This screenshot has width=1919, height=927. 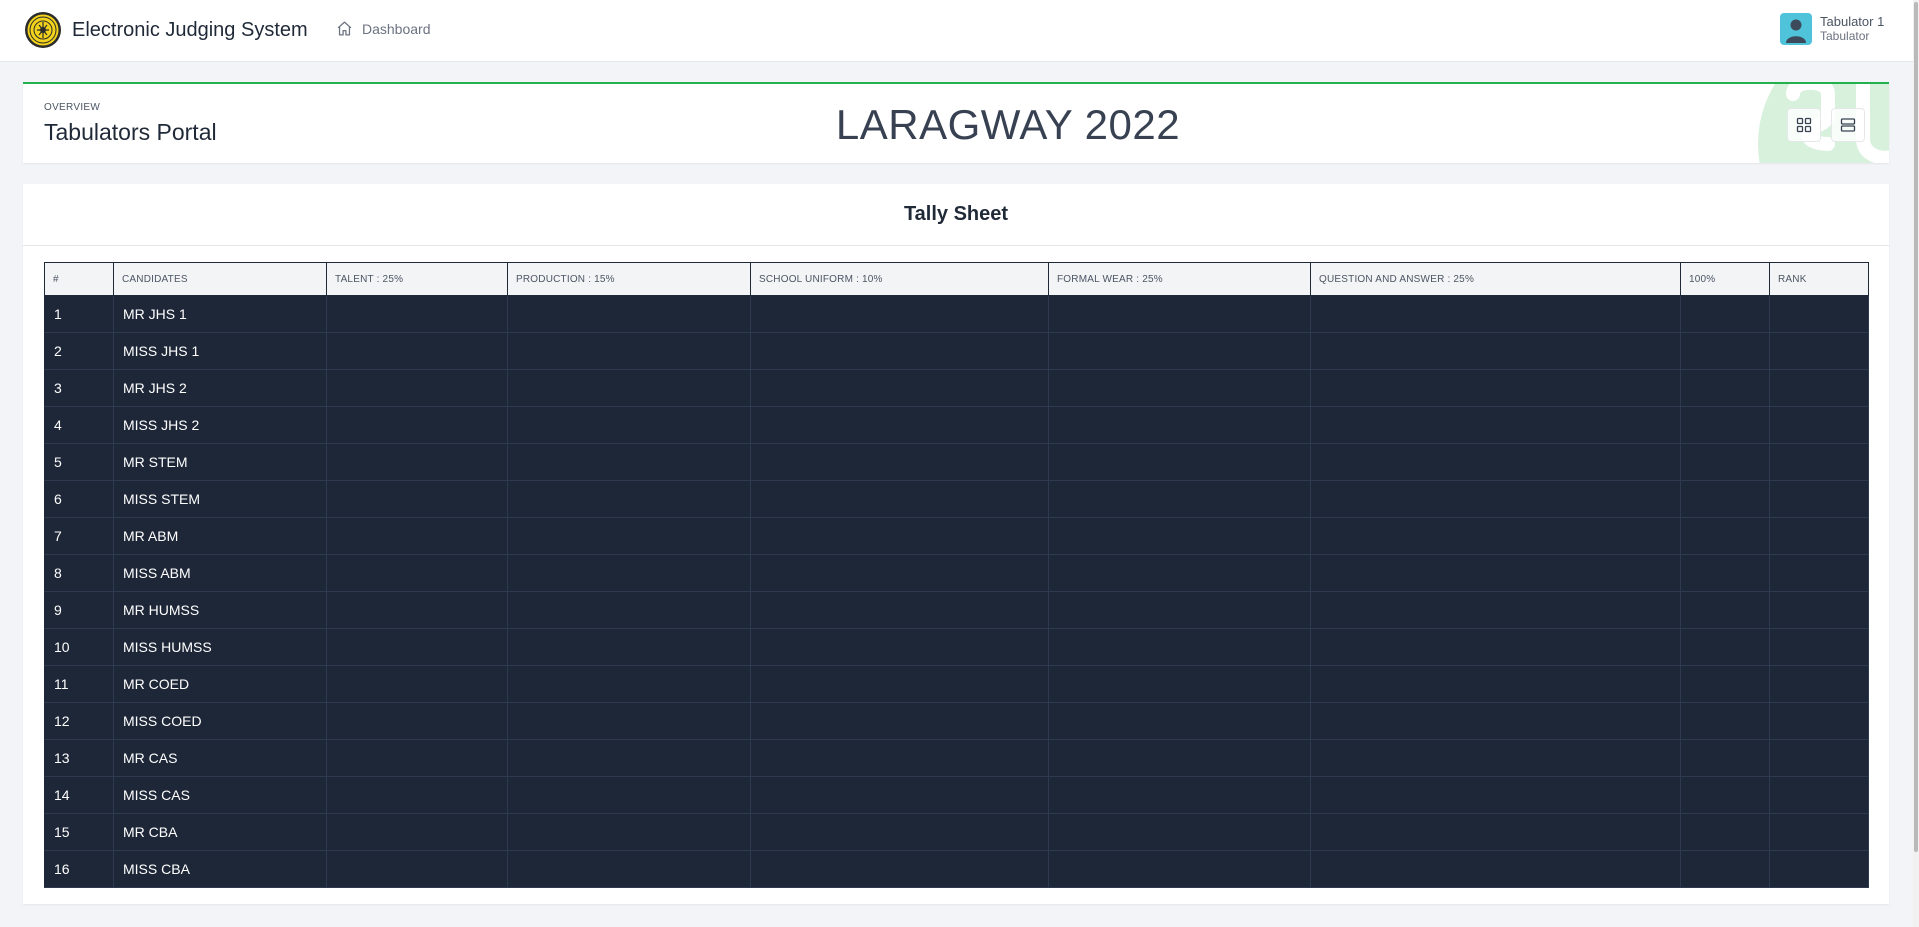 I want to click on cell-number: 4, so click(x=79, y=425).